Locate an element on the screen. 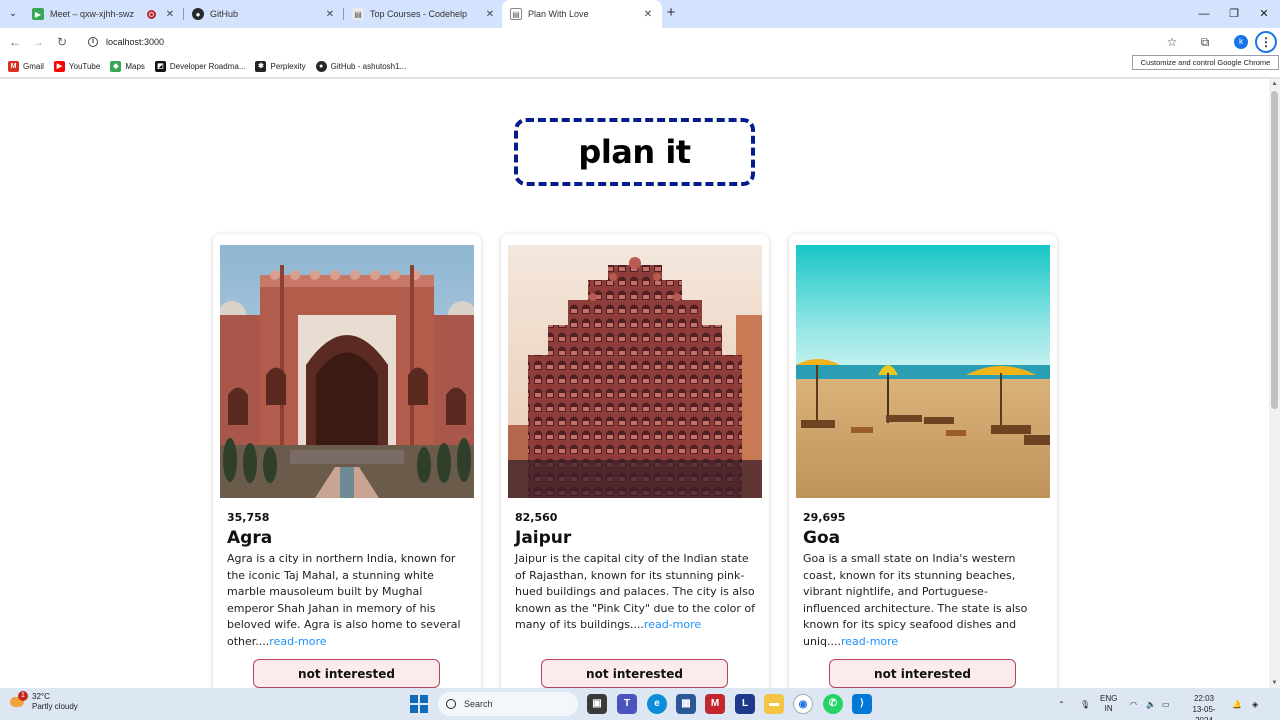 The height and width of the screenshot is (720, 1280). taskbar-search: Search is located at coordinates (508, 704).